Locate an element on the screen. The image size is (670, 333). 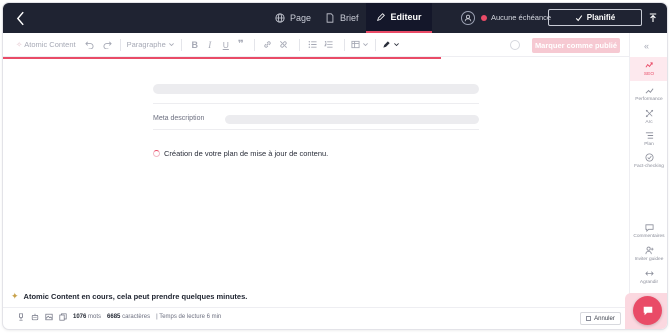
checkbox-icon is located at coordinates (589, 318).